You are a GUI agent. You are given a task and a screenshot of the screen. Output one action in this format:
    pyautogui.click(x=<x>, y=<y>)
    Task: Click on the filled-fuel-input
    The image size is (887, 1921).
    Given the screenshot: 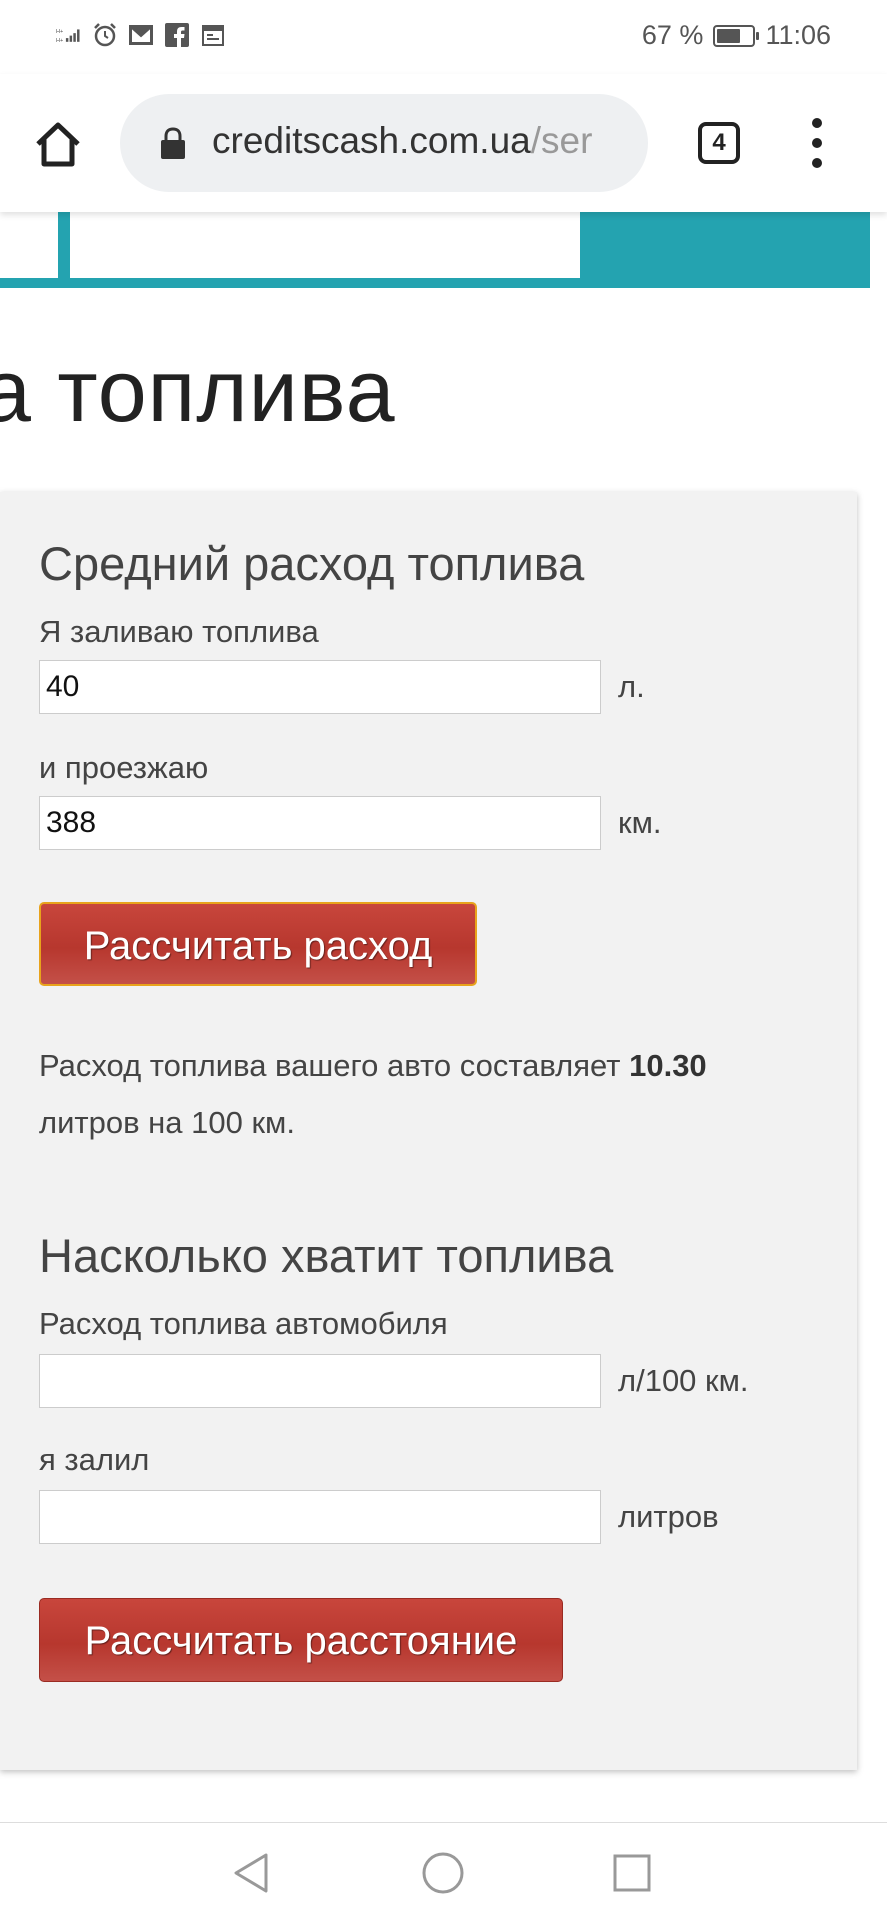 What is the action you would take?
    pyautogui.click(x=320, y=1517)
    